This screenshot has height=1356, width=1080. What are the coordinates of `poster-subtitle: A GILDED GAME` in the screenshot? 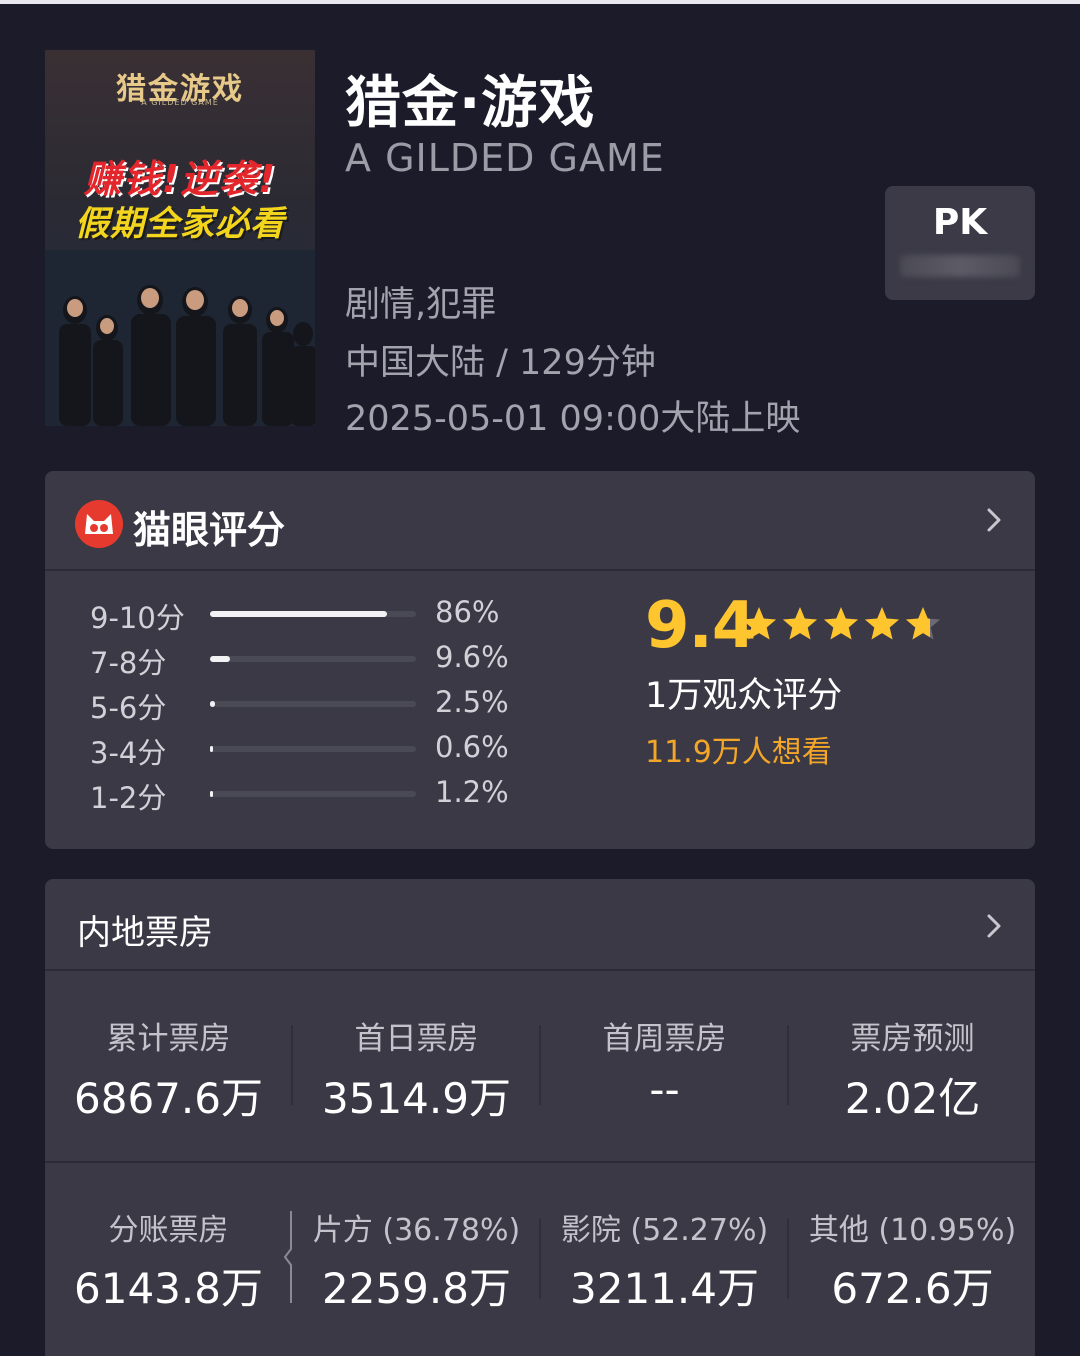 It's located at (180, 102).